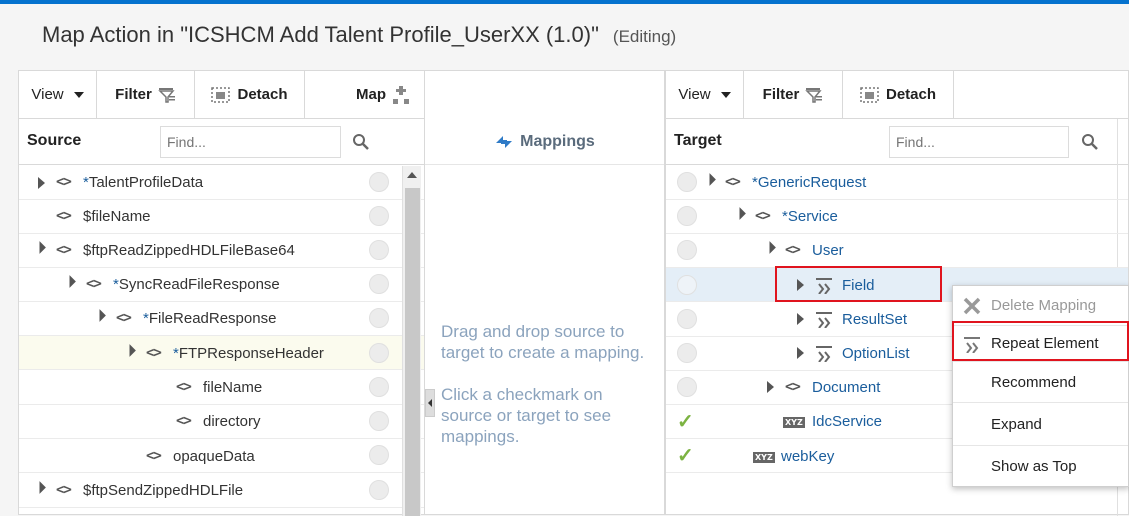 This screenshot has height=516, width=1129. What do you see at coordinates (808, 456) in the screenshot?
I see `row-label: webKey` at bounding box center [808, 456].